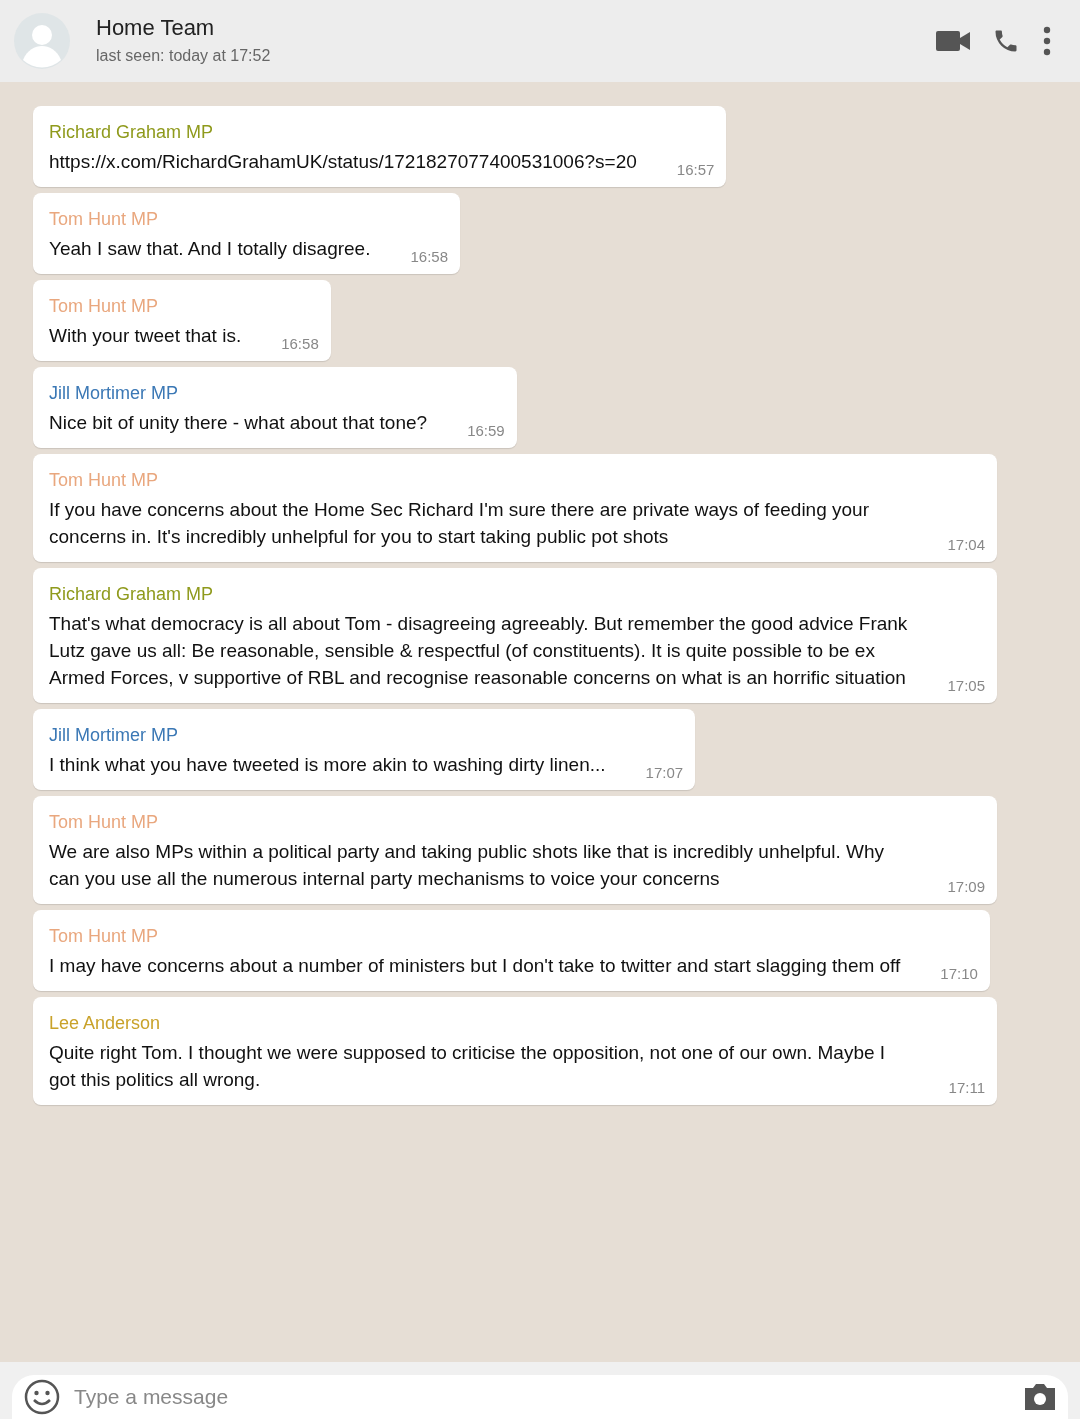 The height and width of the screenshot is (1419, 1080). Describe the element at coordinates (459, 523) in the screenshot. I see `message-text: If you have concerns about the Home Sec Richard I'm sure there are private ways of feeding your concerns in. It's incredibly unhelpful for you to start taking public pot shots` at that location.